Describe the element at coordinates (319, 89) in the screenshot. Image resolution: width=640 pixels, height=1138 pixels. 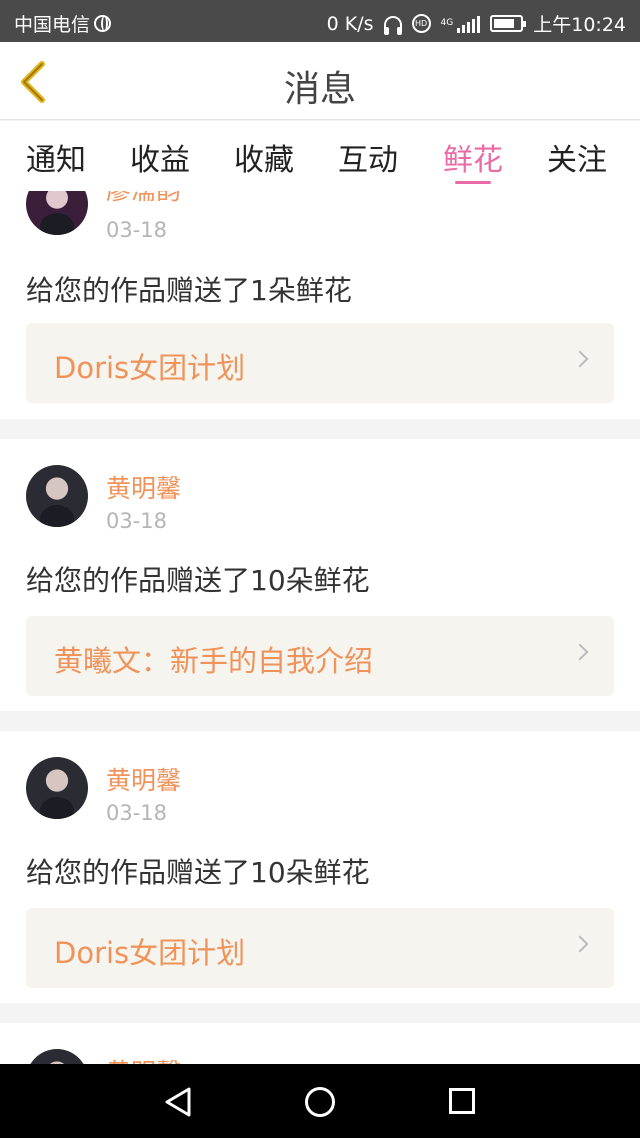
I see `page-title: 消息` at that location.